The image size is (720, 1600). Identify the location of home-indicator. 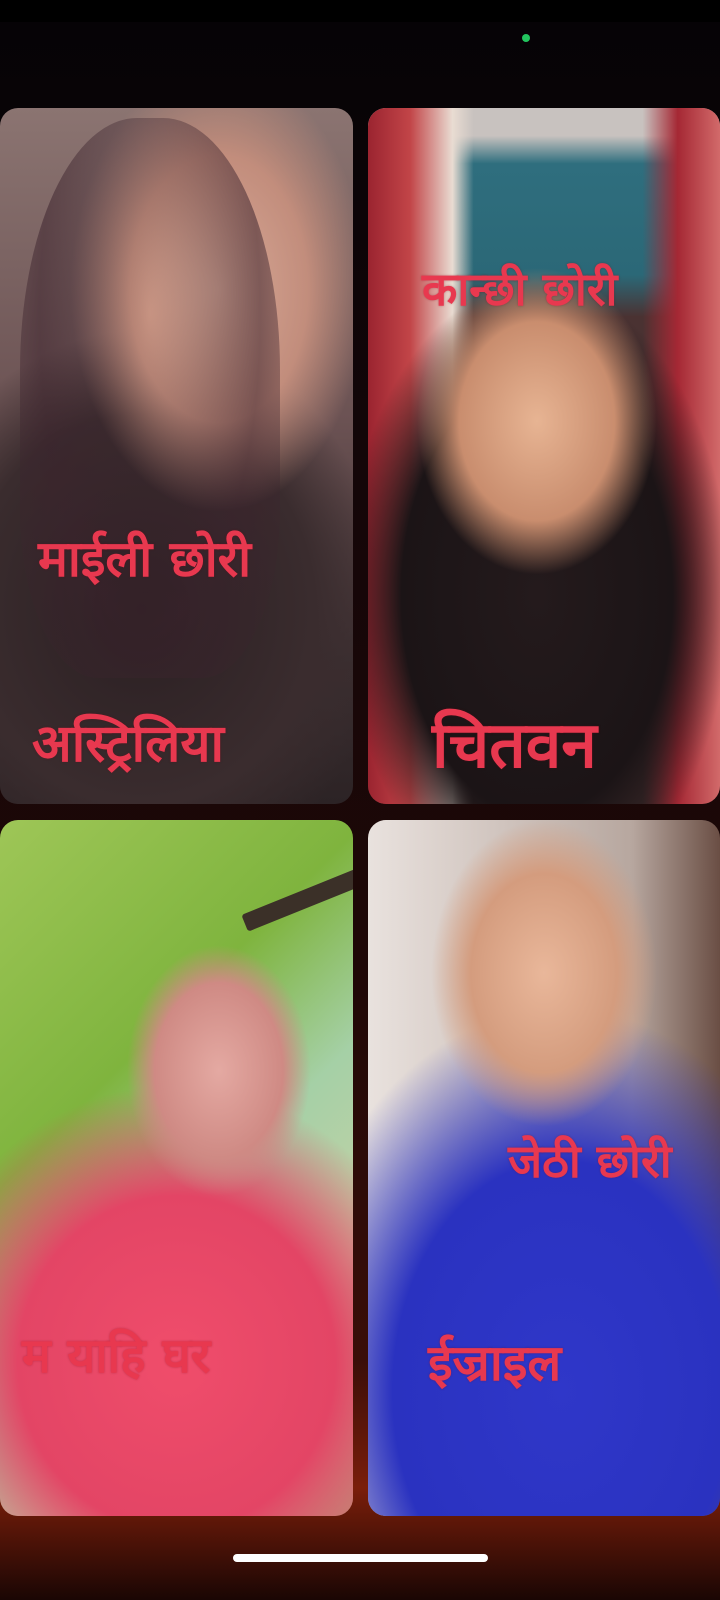
(360, 1558).